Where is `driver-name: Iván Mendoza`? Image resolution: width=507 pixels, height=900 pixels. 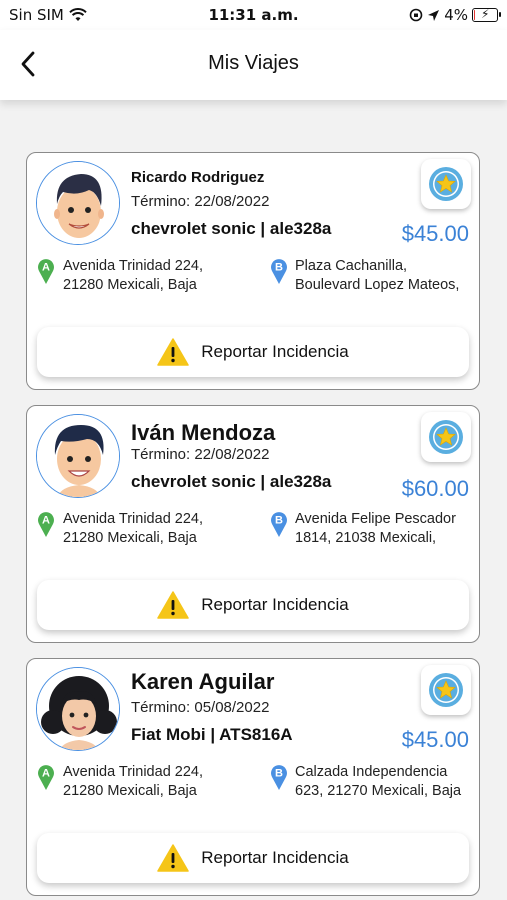 driver-name: Iván Mendoza is located at coordinates (203, 432).